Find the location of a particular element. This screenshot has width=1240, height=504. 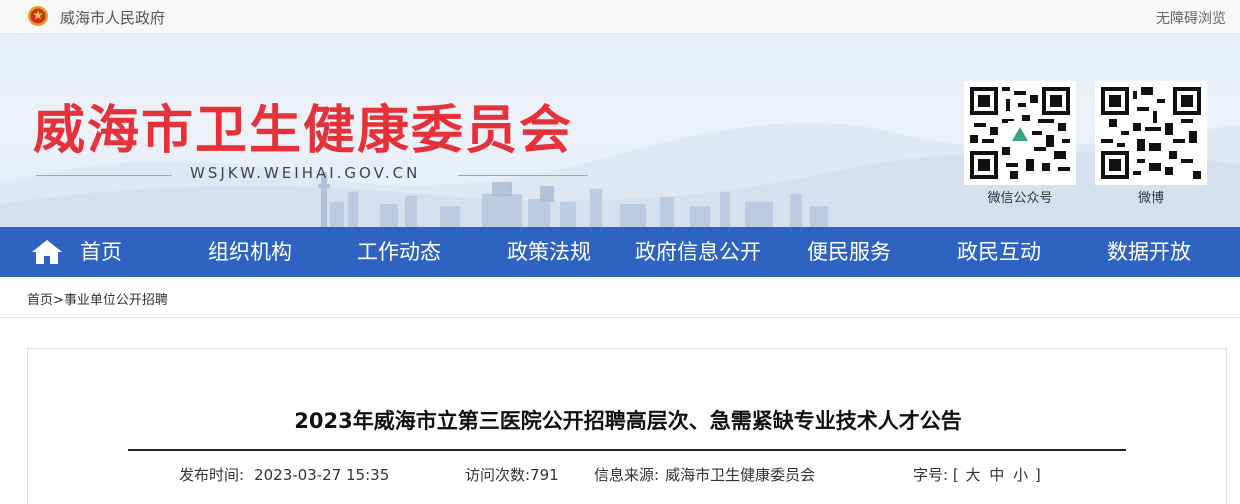

nav-item-policies: 政策法规 is located at coordinates (549, 252).